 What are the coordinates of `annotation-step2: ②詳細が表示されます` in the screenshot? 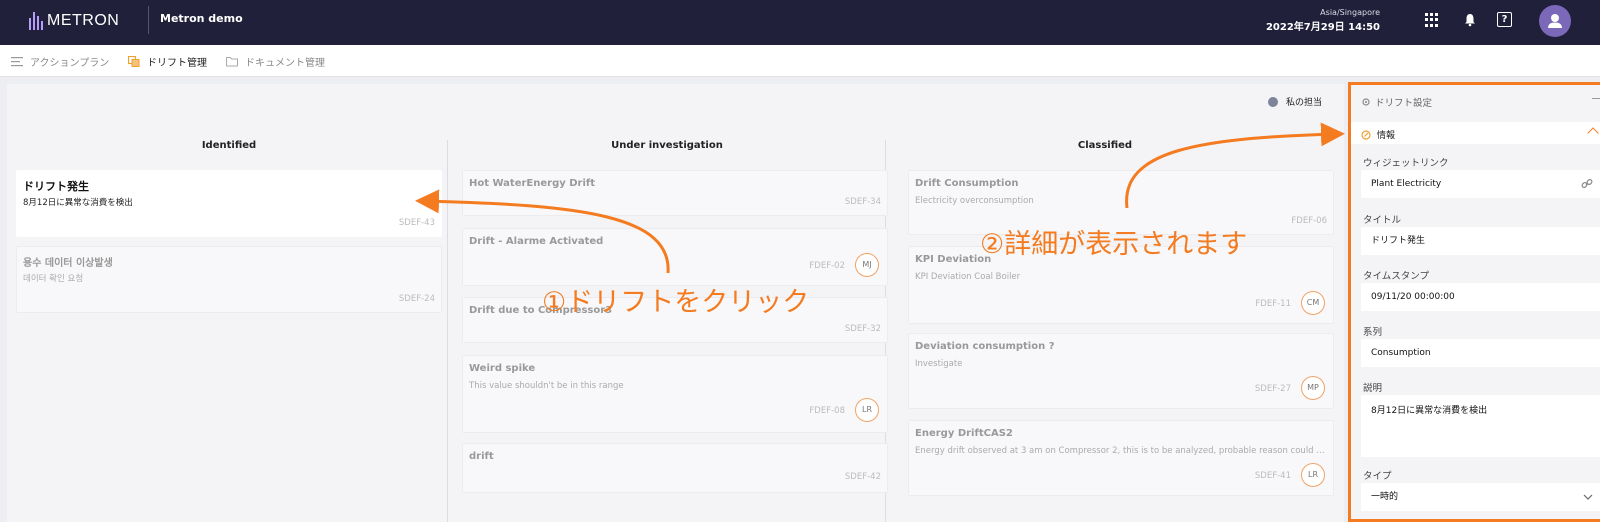 It's located at (1114, 244).